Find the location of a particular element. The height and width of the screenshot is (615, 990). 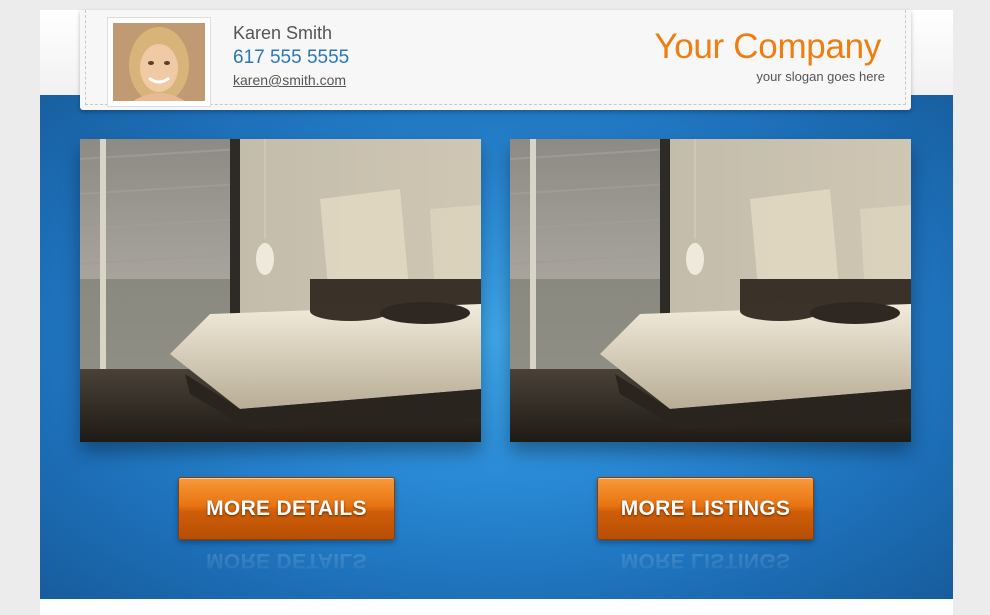

footer-strip is located at coordinates (496, 607).